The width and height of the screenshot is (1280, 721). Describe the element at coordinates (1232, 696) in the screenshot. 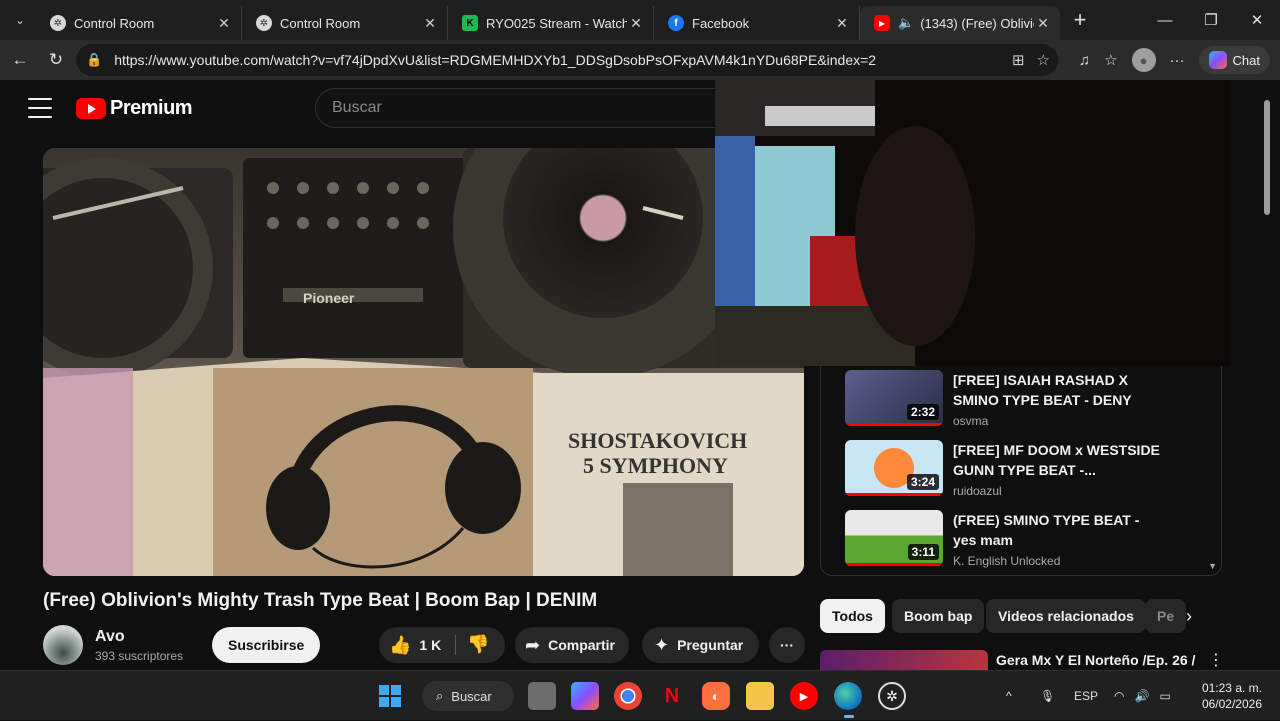

I see `system-clock: 01:23 a. m. 06/02/2026` at that location.